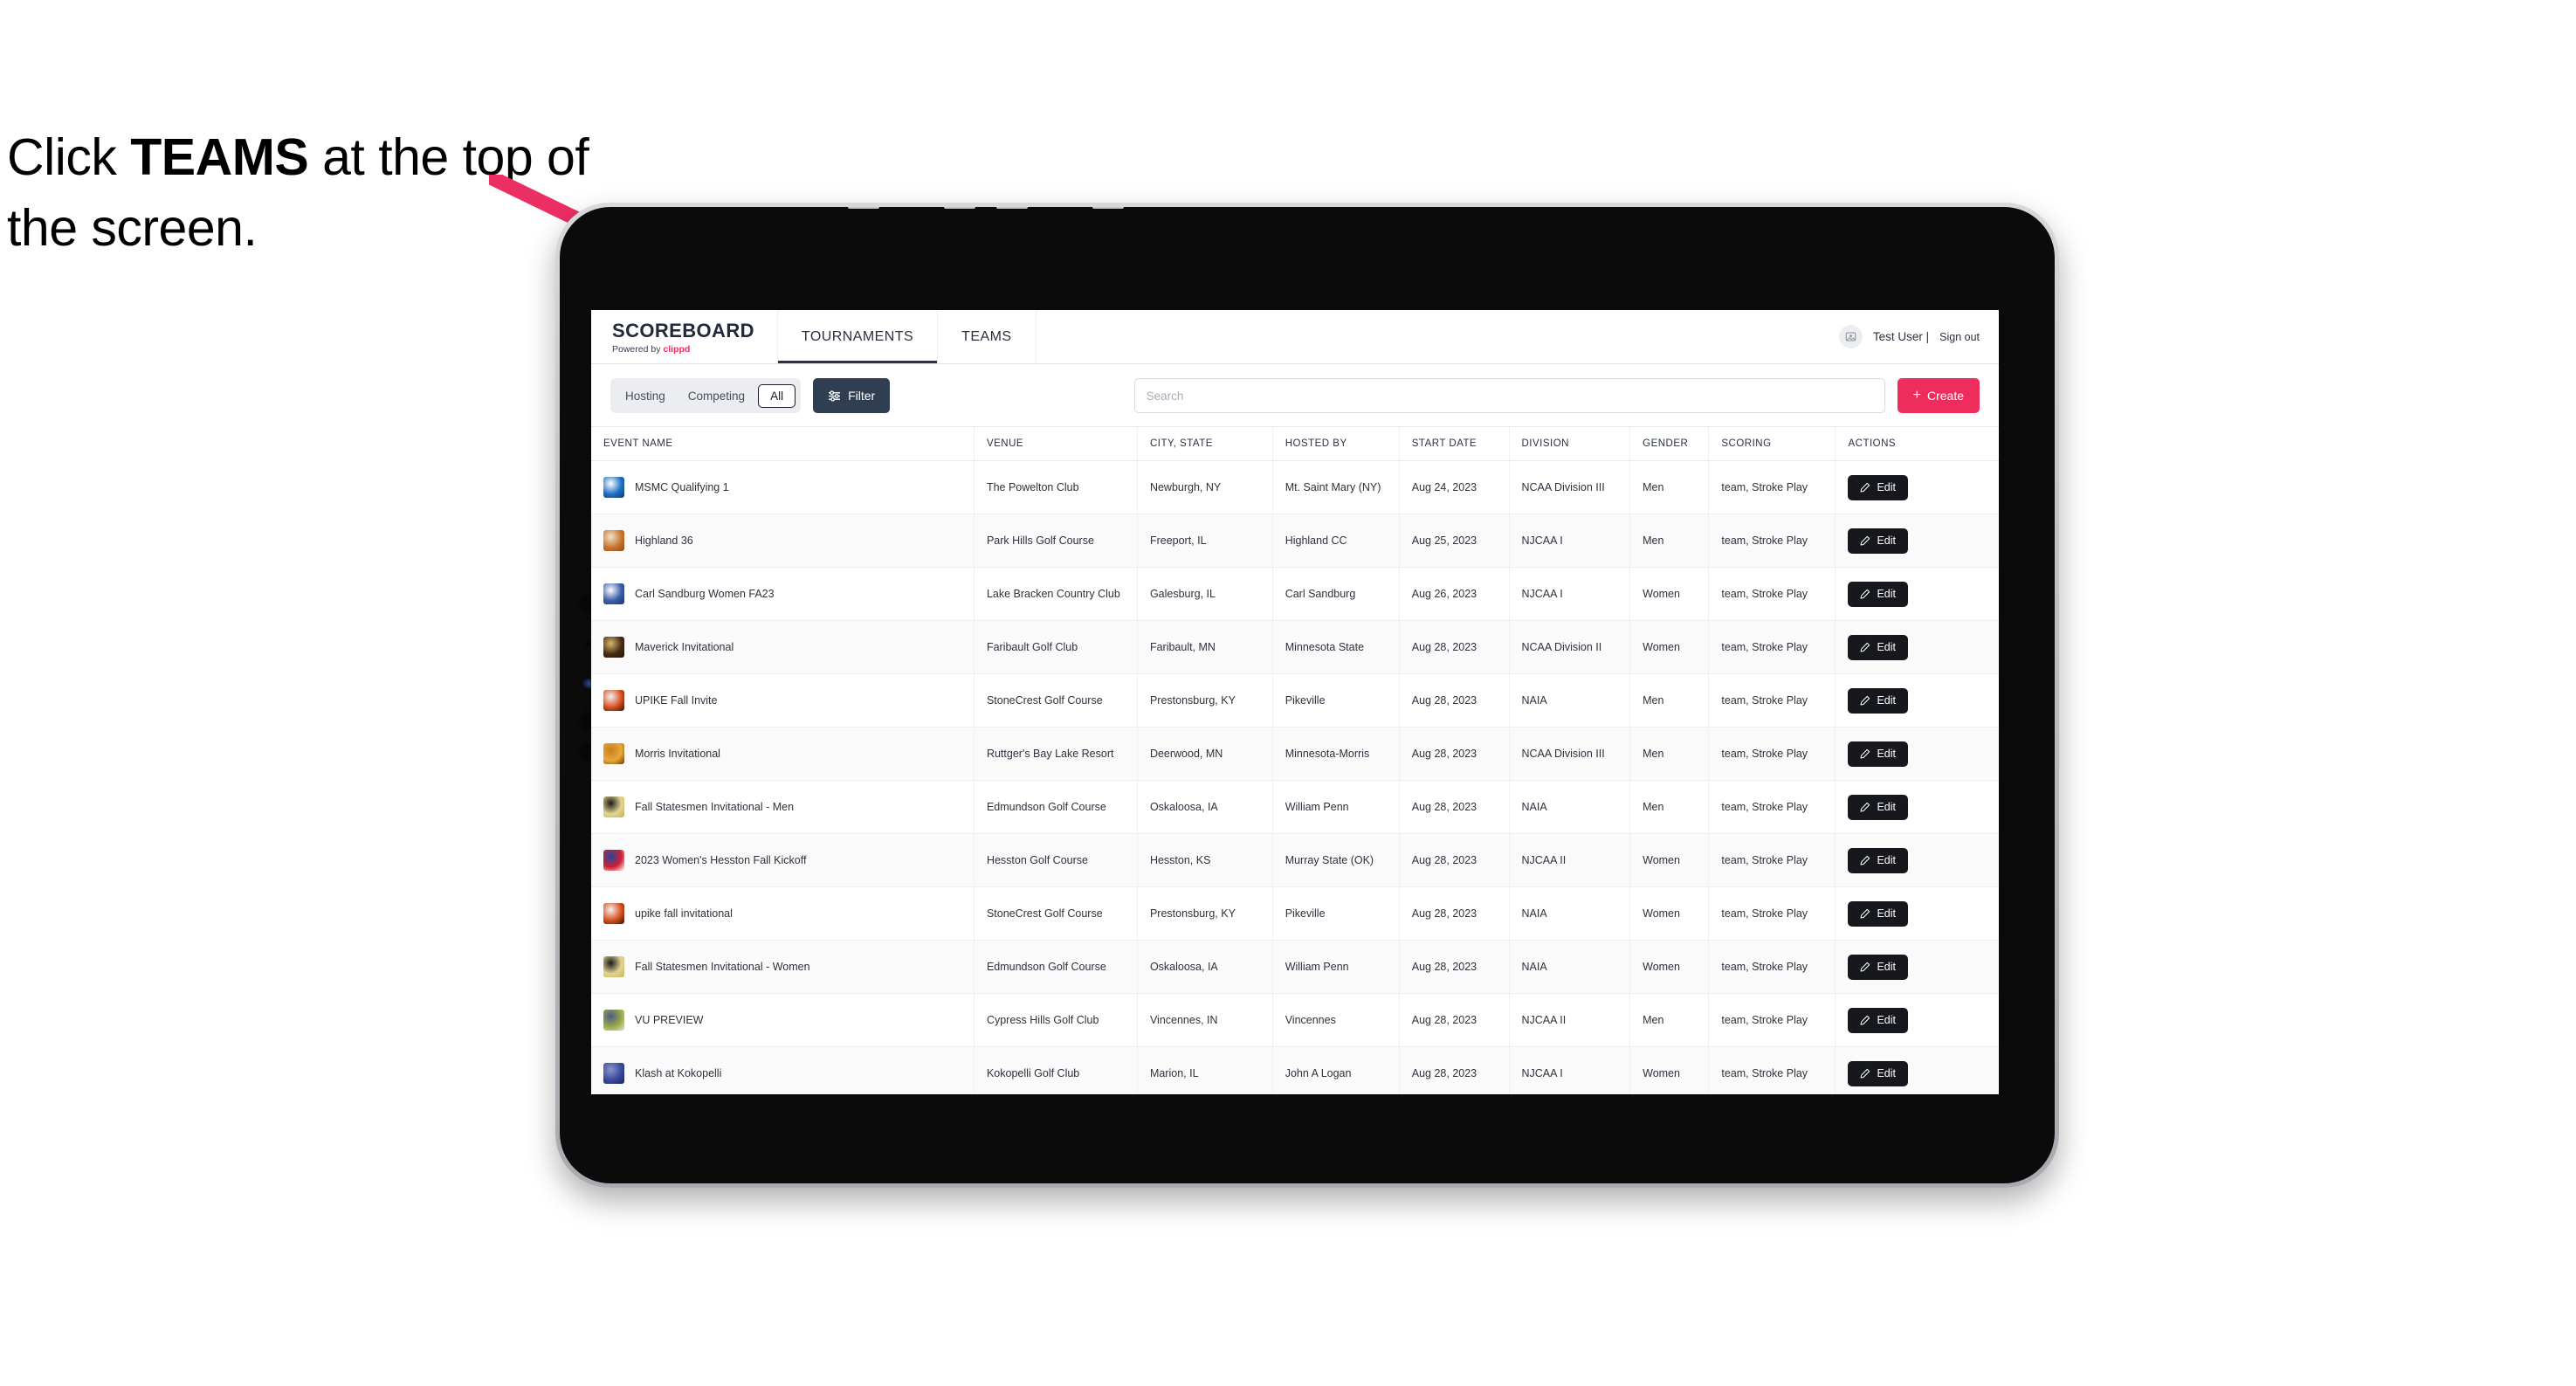 Image resolution: width=2576 pixels, height=1386 pixels. Describe the element at coordinates (1205, 913) in the screenshot. I see `cell-city-state: Prestonsburg, KY` at that location.